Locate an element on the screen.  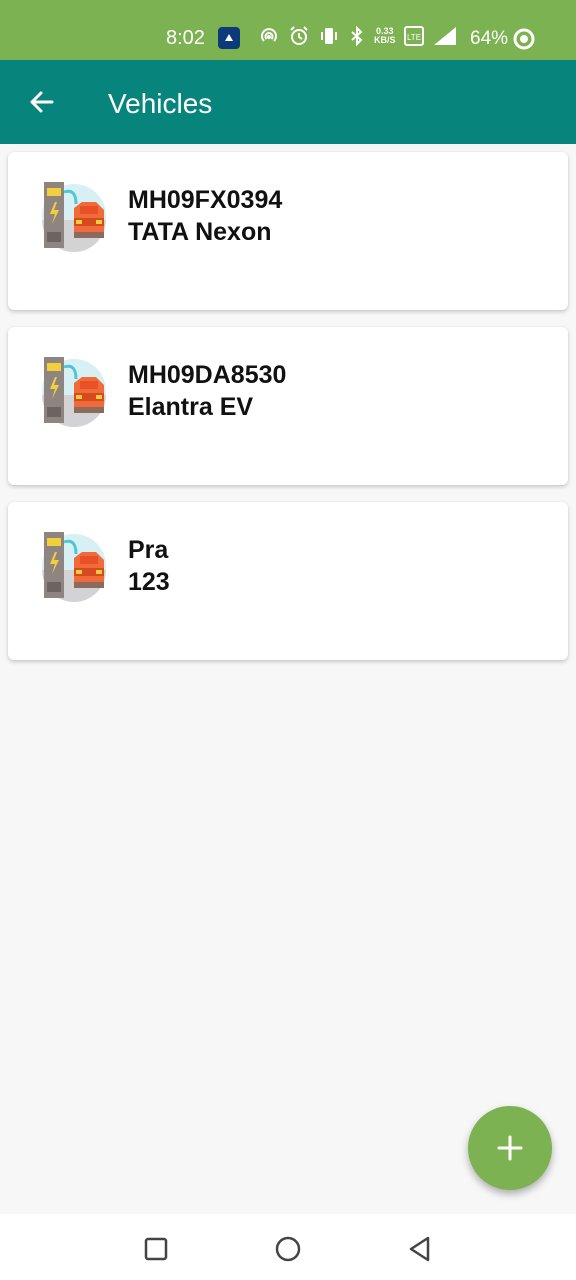
svg-text: LTE is located at coordinates (413, 37).